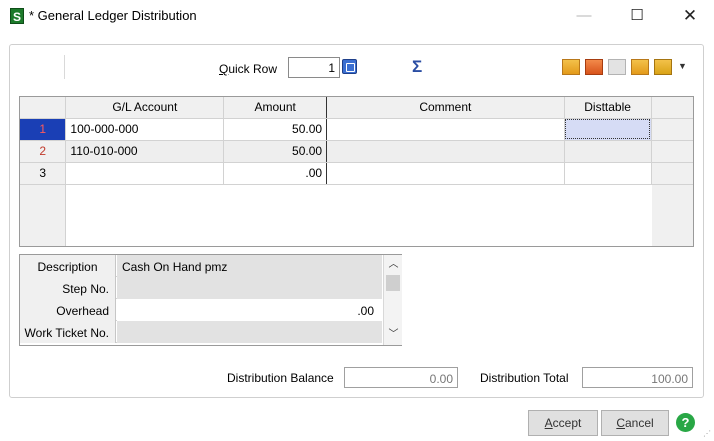 This screenshot has width=714, height=441. What do you see at coordinates (68, 332) in the screenshot?
I see `work-ticket-label: Work Ticket No.` at bounding box center [68, 332].